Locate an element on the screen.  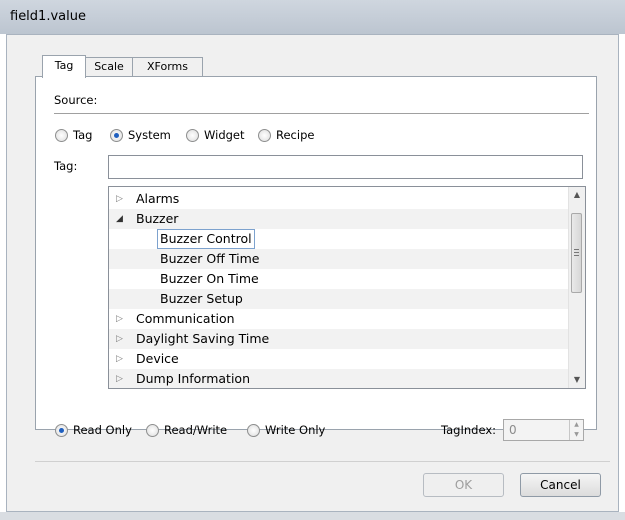
radio-read-write is located at coordinates (152, 430).